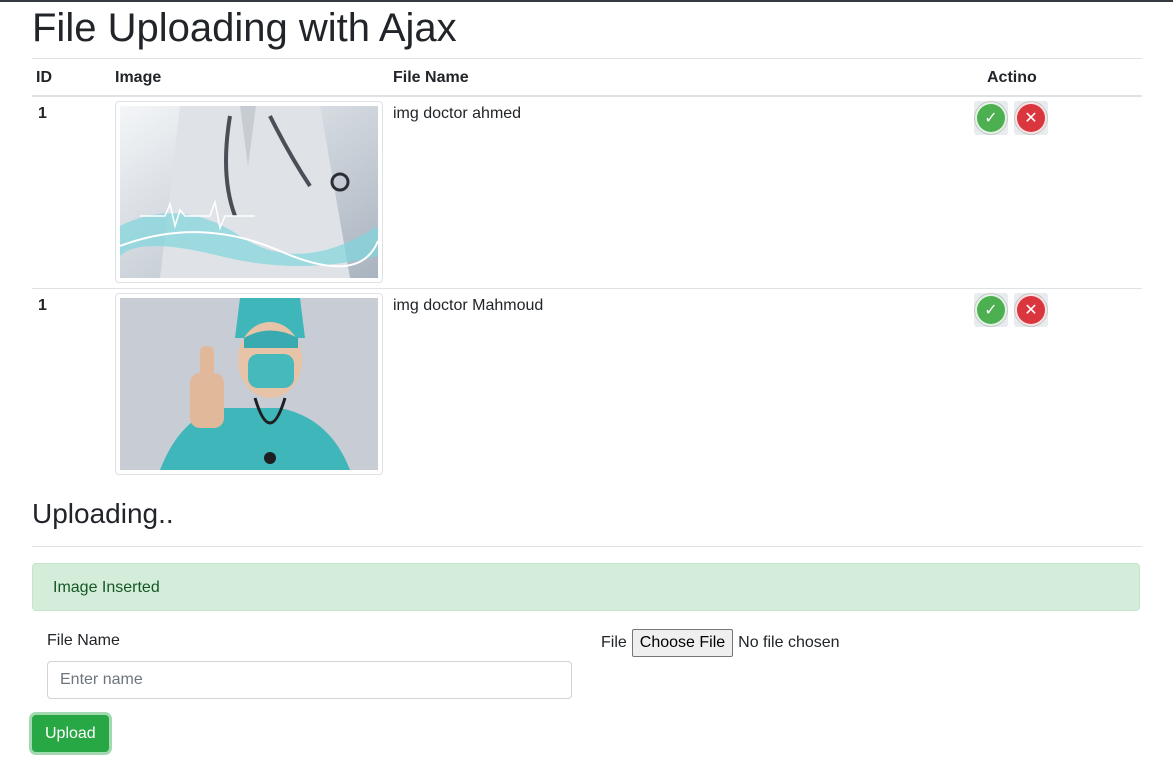  Describe the element at coordinates (789, 642) in the screenshot. I see `no-file-text: No file chosen` at that location.